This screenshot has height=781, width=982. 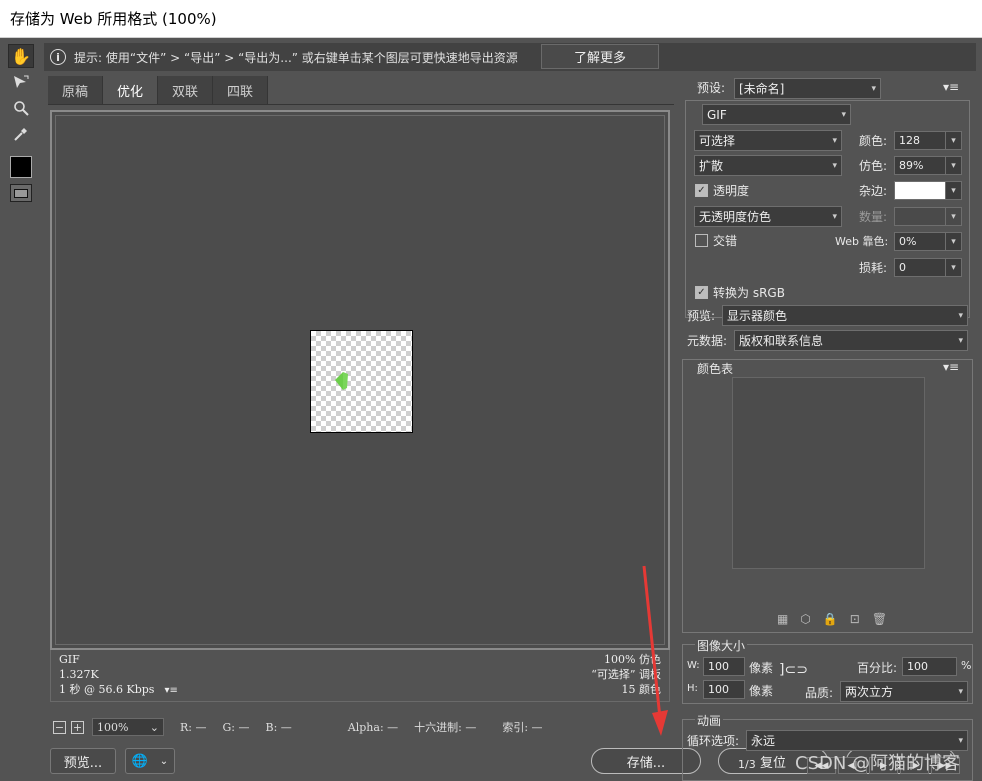 What do you see at coordinates (655, 650) in the screenshot?
I see `annotation-arrow` at bounding box center [655, 650].